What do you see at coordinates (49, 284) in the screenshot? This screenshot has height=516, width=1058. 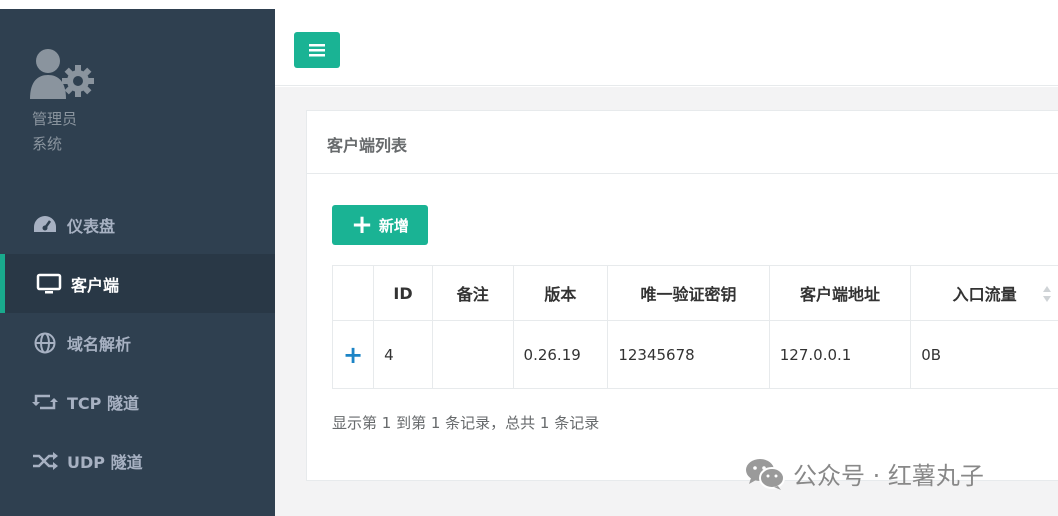 I see `monitor-icon` at bounding box center [49, 284].